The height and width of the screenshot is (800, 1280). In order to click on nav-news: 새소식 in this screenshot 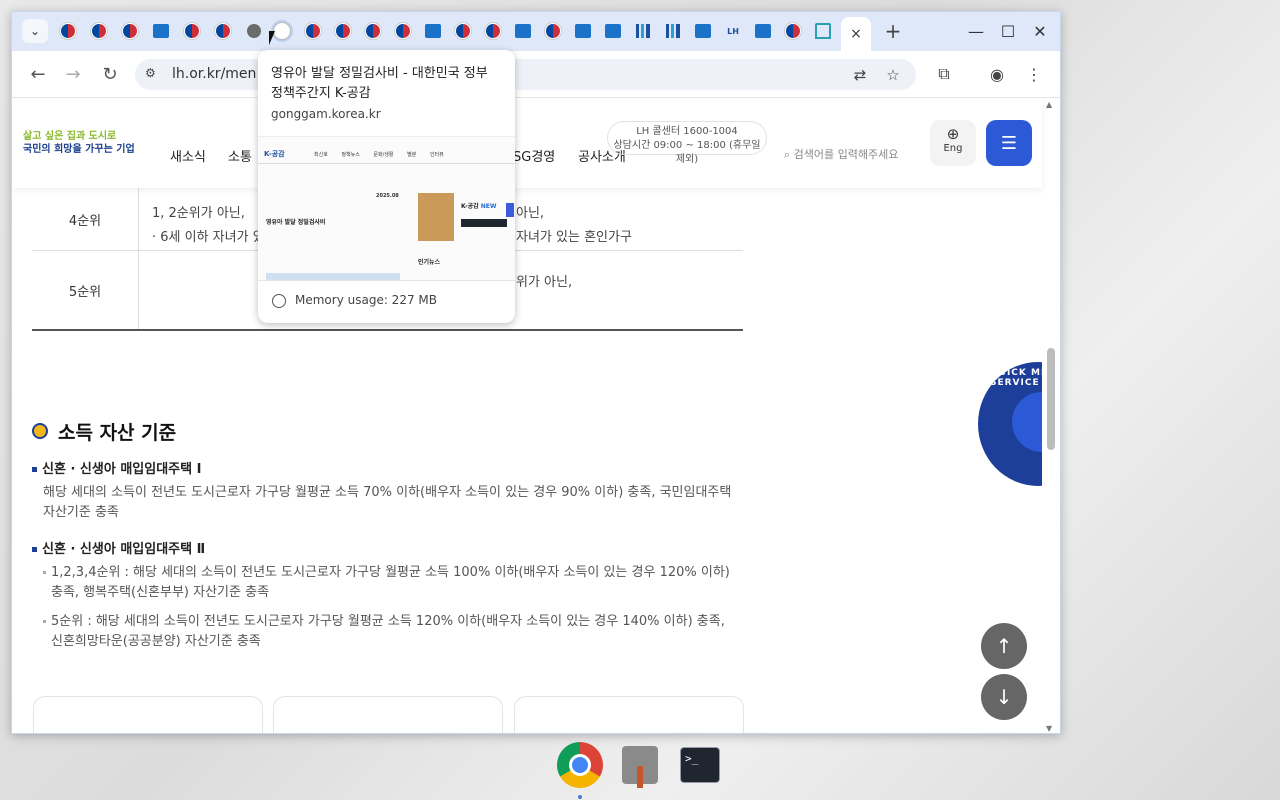, I will do `click(188, 155)`.